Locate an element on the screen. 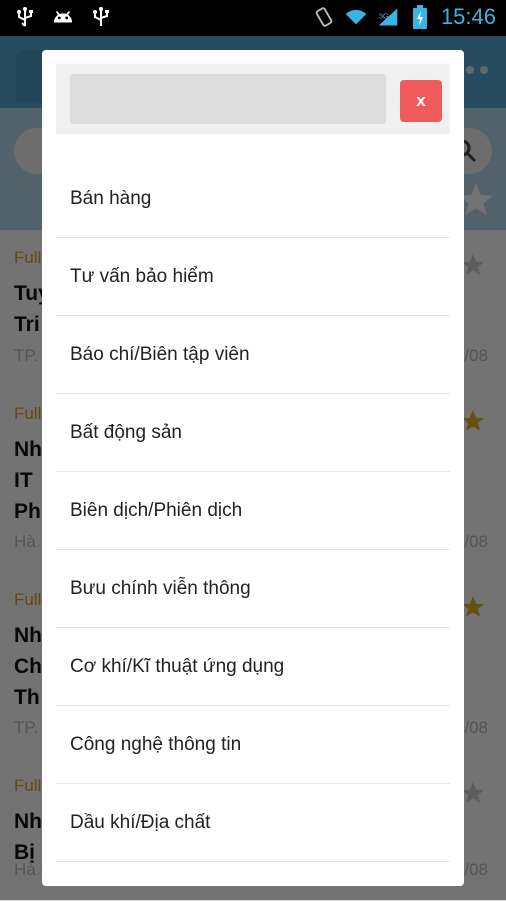 This screenshot has height=901, width=506. category-item: Cơ khí/Kĩ thuật ứng dụng is located at coordinates (253, 667).